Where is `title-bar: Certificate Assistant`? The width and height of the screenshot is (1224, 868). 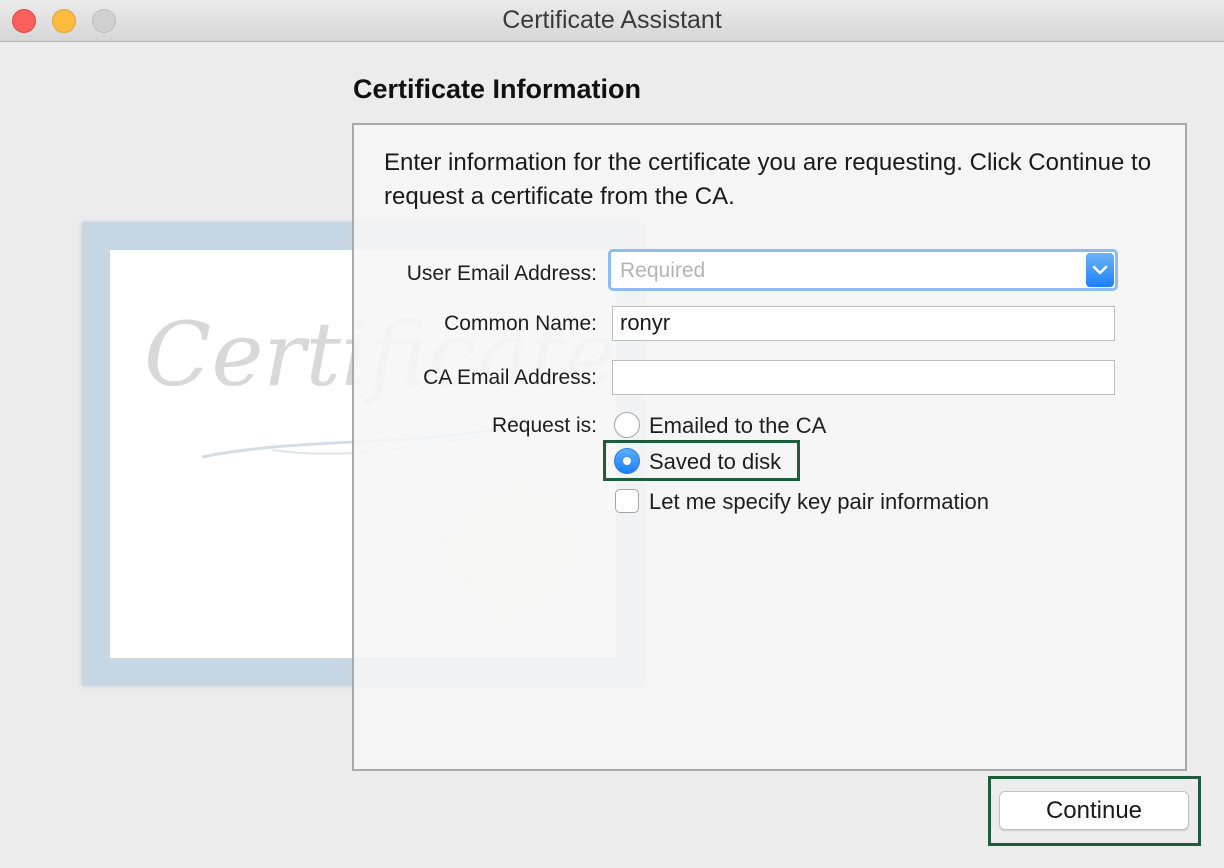
title-bar: Certificate Assistant is located at coordinates (612, 21).